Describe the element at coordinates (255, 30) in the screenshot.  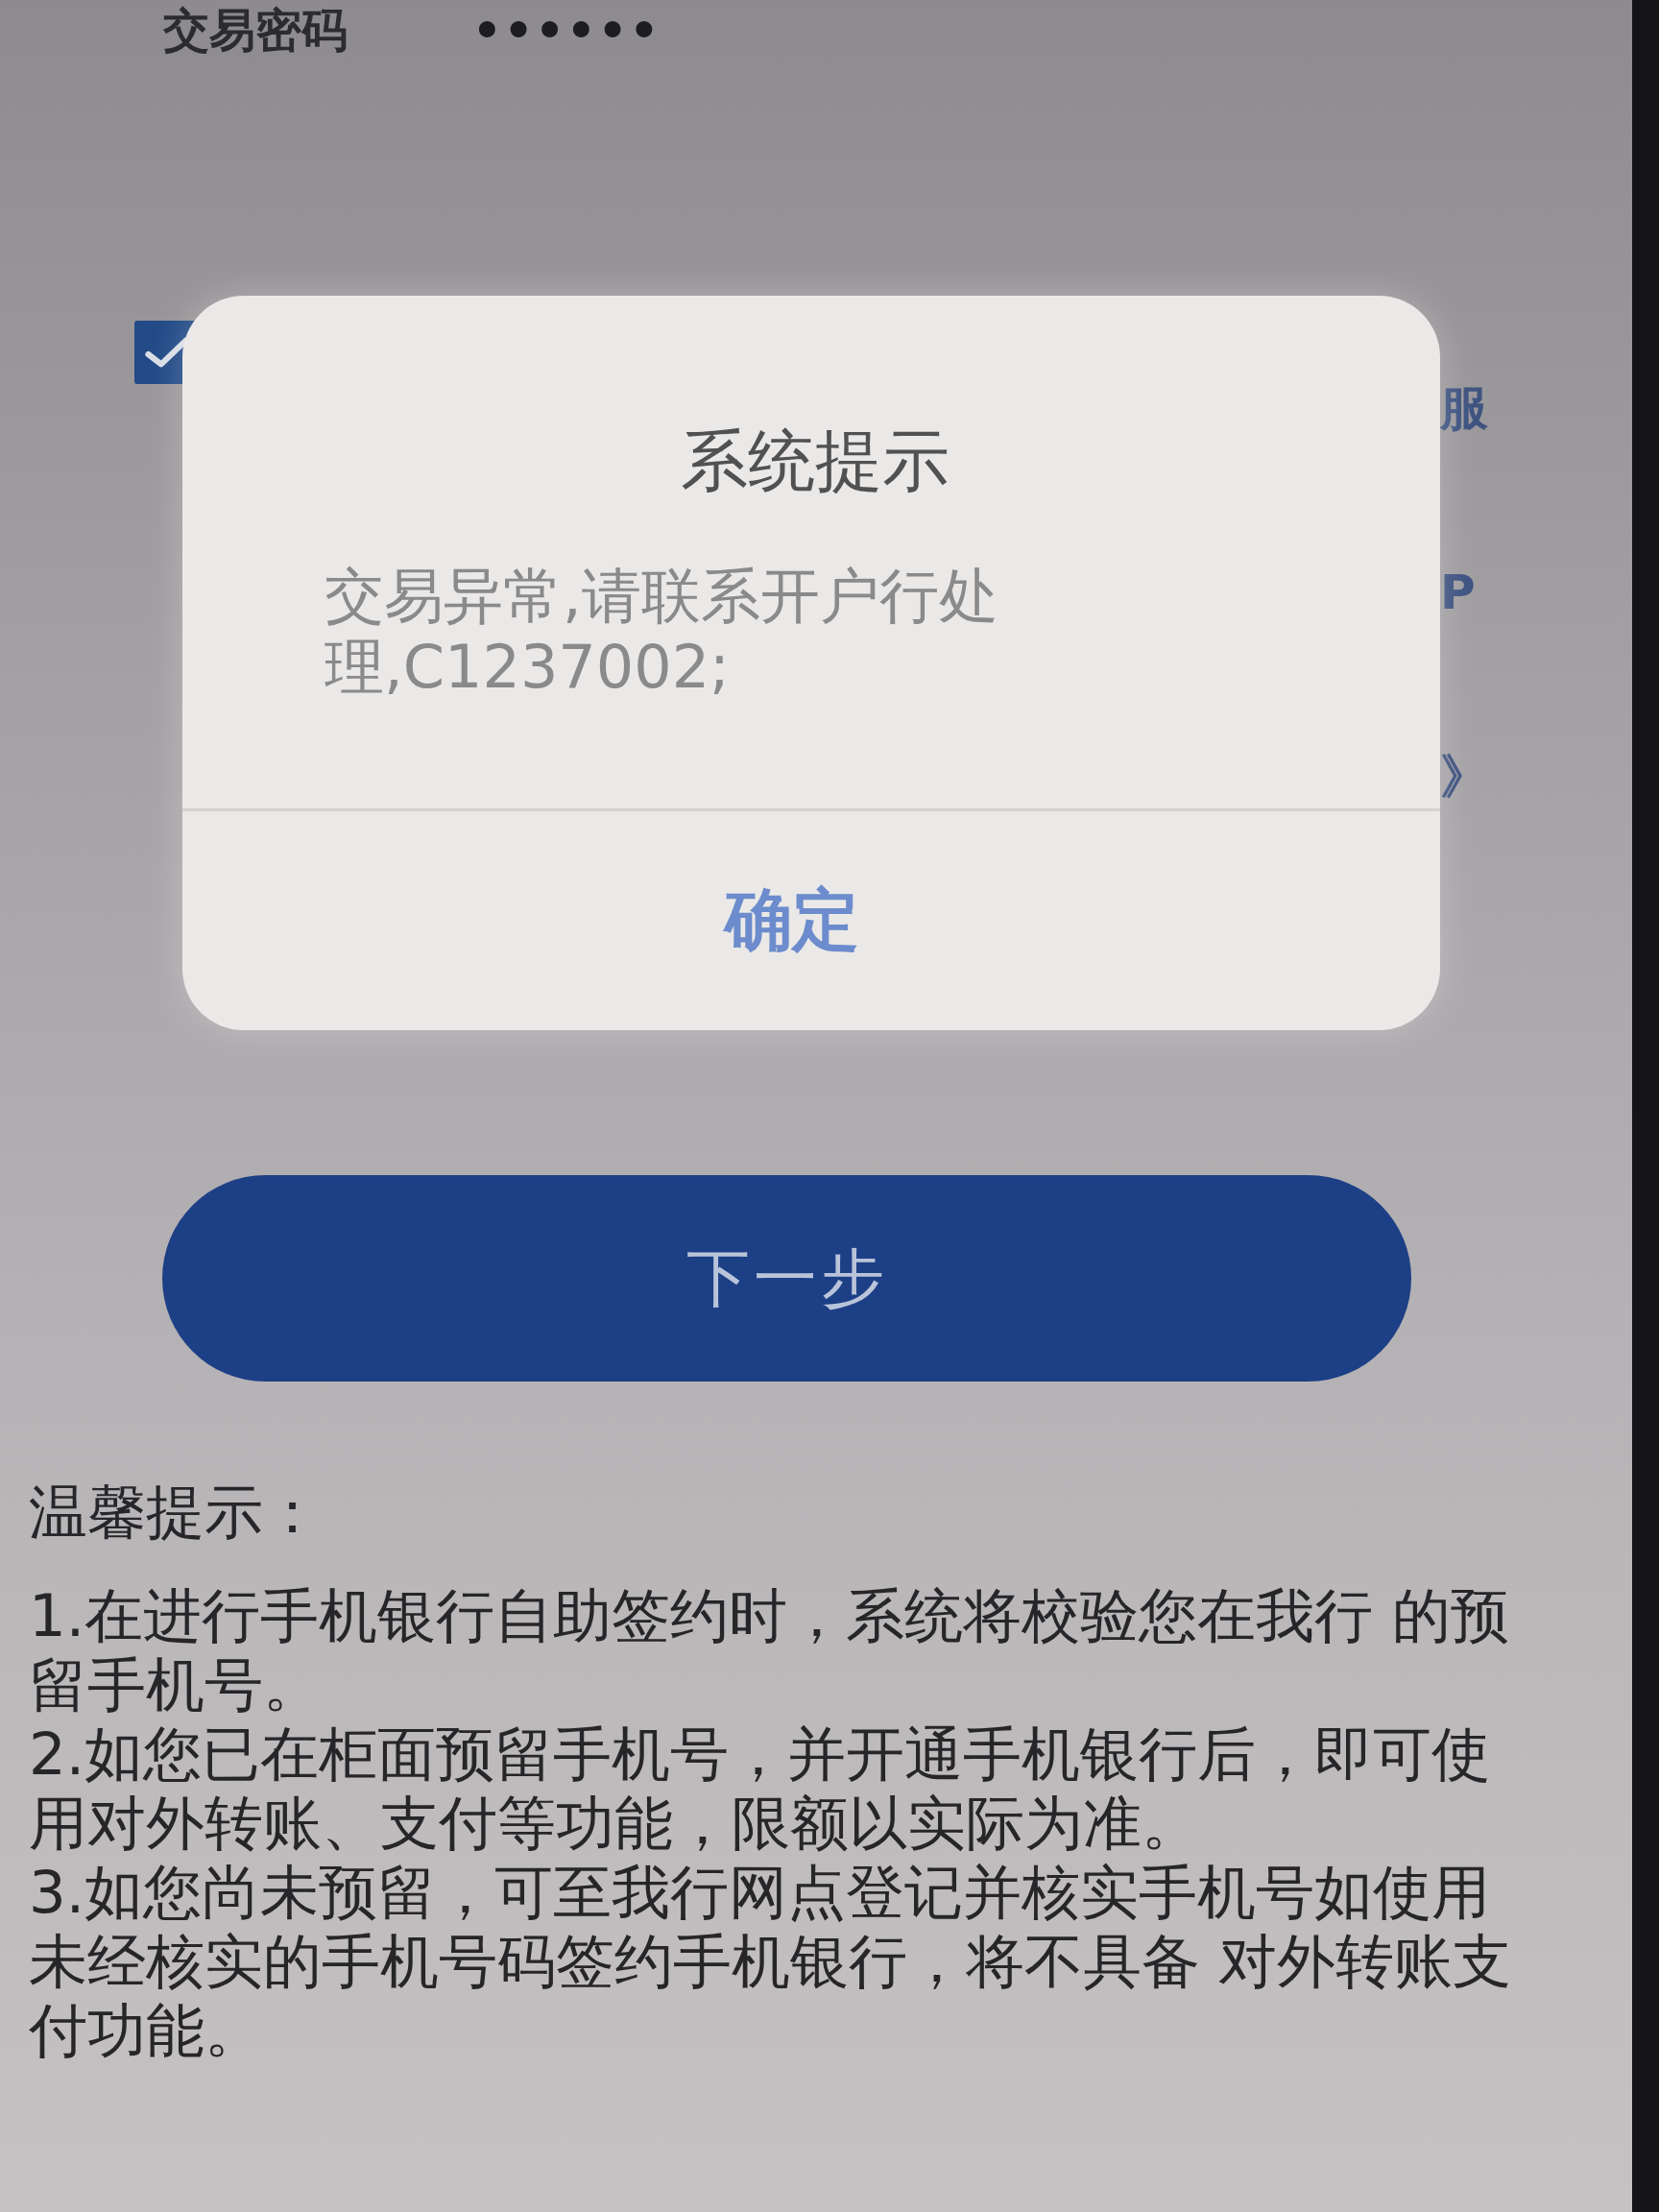
I see `password-label: 交易密码` at that location.